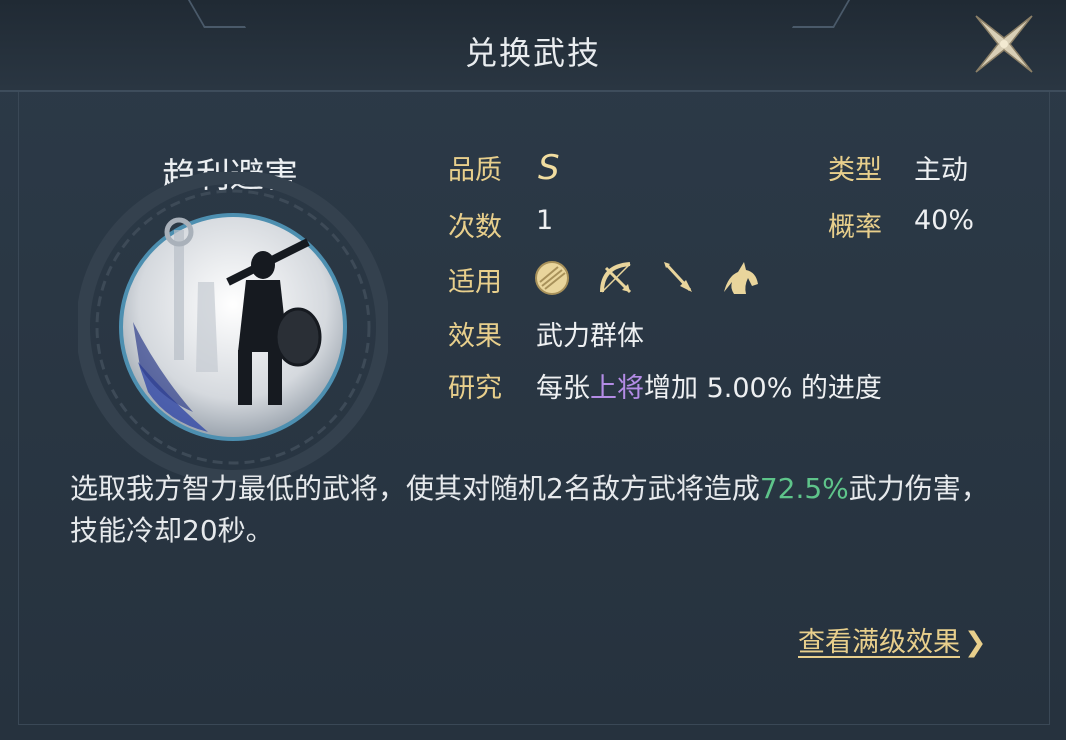 The width and height of the screenshot is (1066, 740). Describe the element at coordinates (415, 488) in the screenshot. I see `description-part1: 选取我方智力最低的武将，使其对随机2名敌方武将造成` at that location.